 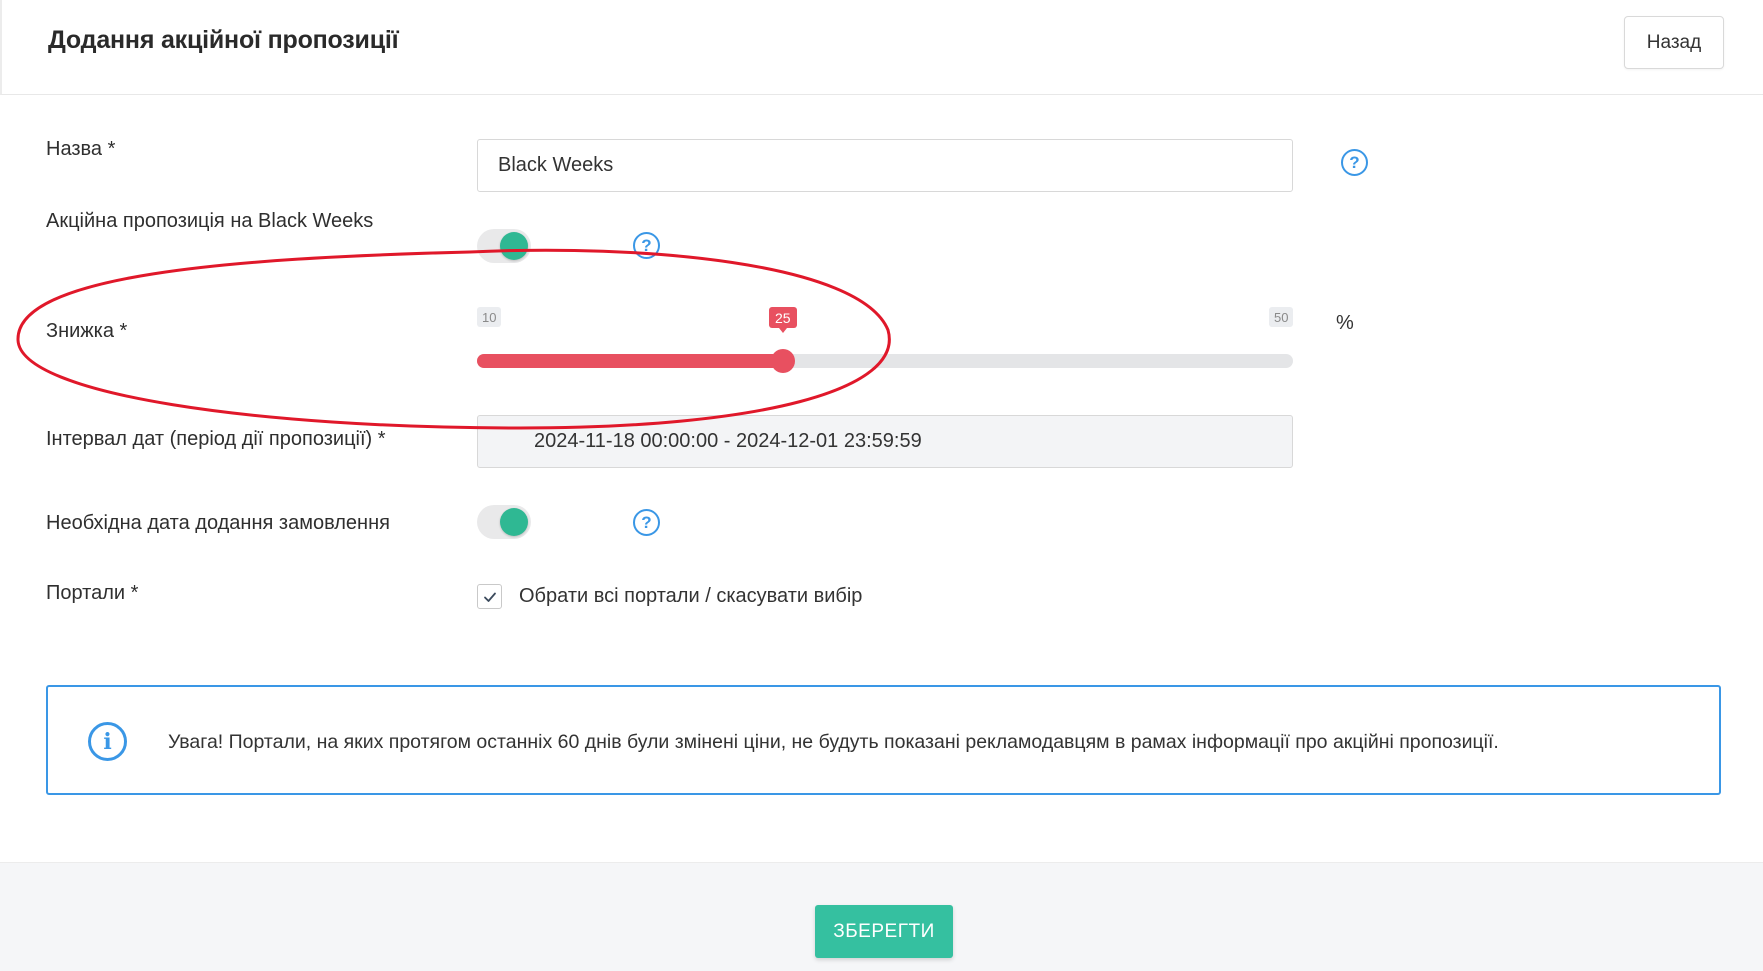 What do you see at coordinates (489, 317) in the screenshot?
I see `slider-min-label: 10` at bounding box center [489, 317].